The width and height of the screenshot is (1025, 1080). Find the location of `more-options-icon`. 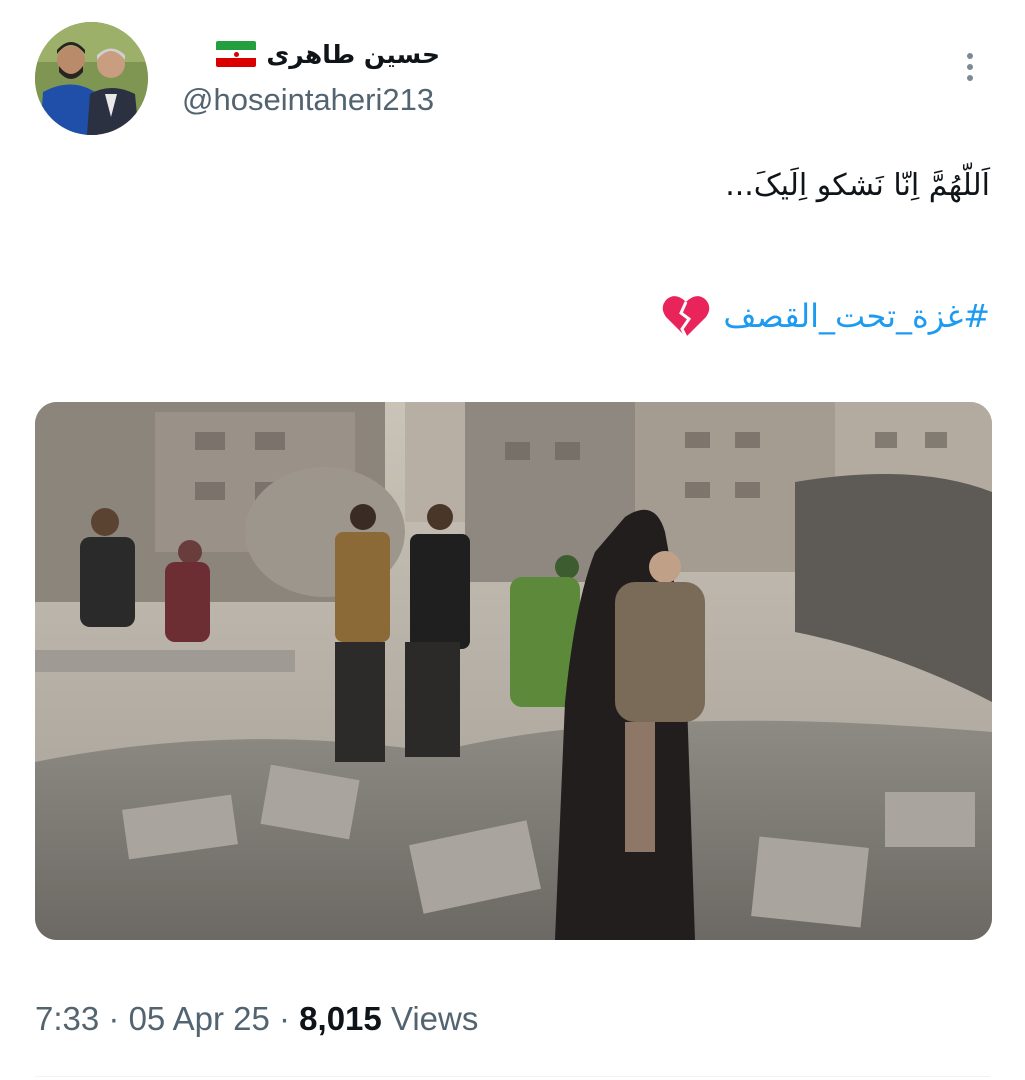

more-options-icon is located at coordinates (970, 67).